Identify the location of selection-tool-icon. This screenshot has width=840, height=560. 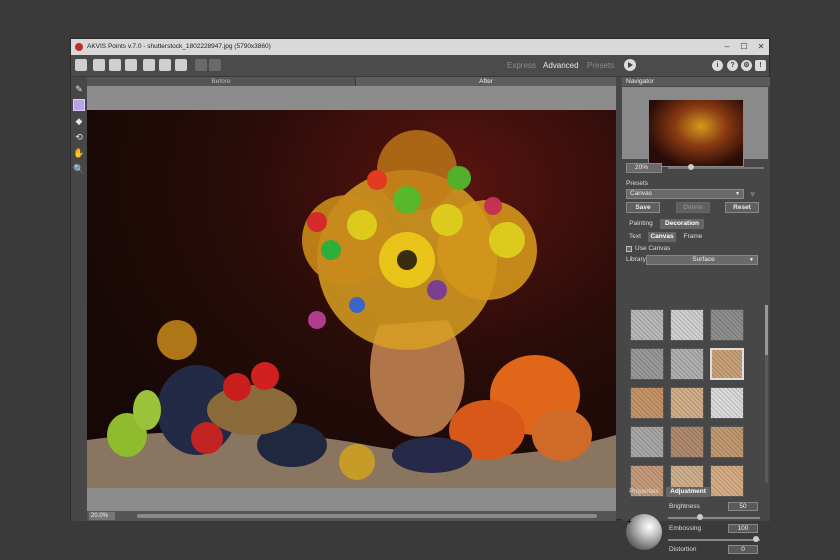
(79, 105).